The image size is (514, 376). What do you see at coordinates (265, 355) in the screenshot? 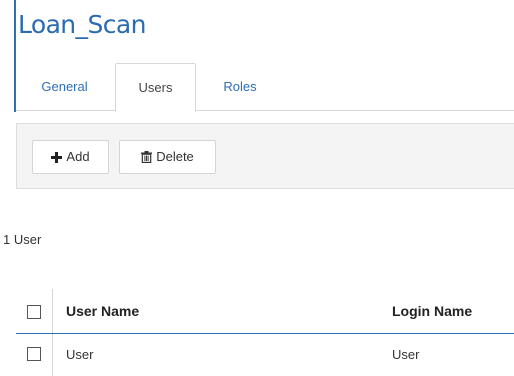
I see `table-row: User User` at bounding box center [265, 355].